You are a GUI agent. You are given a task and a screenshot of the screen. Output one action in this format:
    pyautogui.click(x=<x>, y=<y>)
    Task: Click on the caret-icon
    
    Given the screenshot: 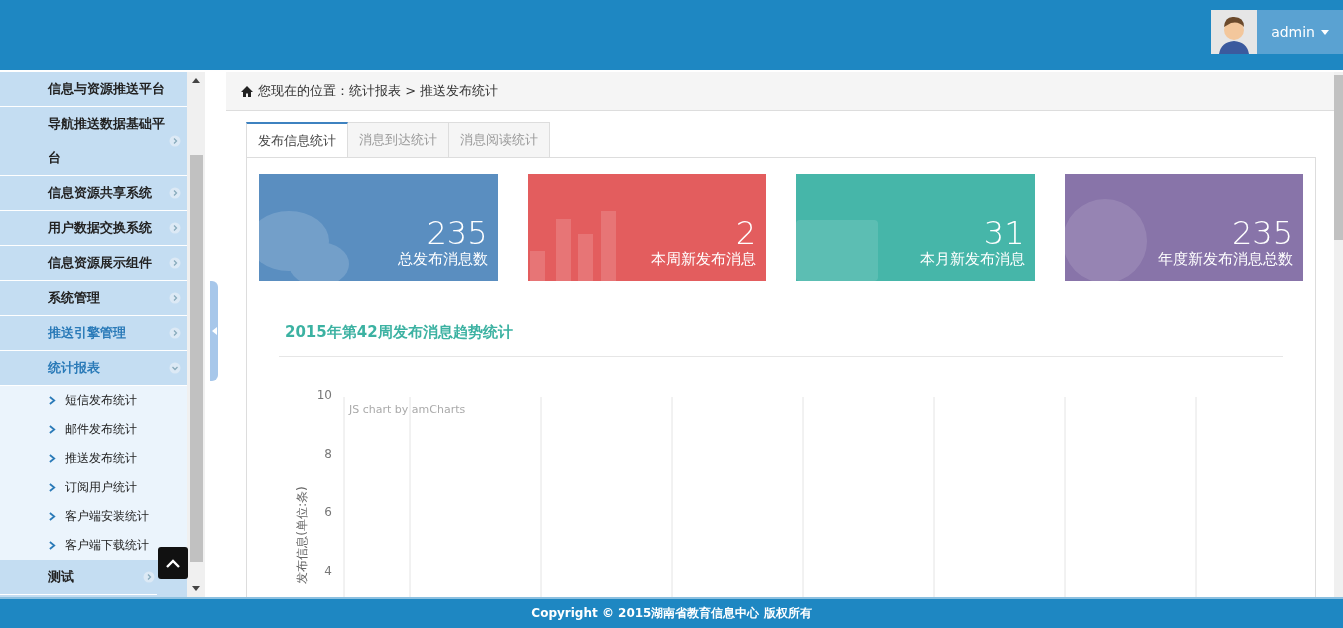 What is the action you would take?
    pyautogui.click(x=1325, y=32)
    